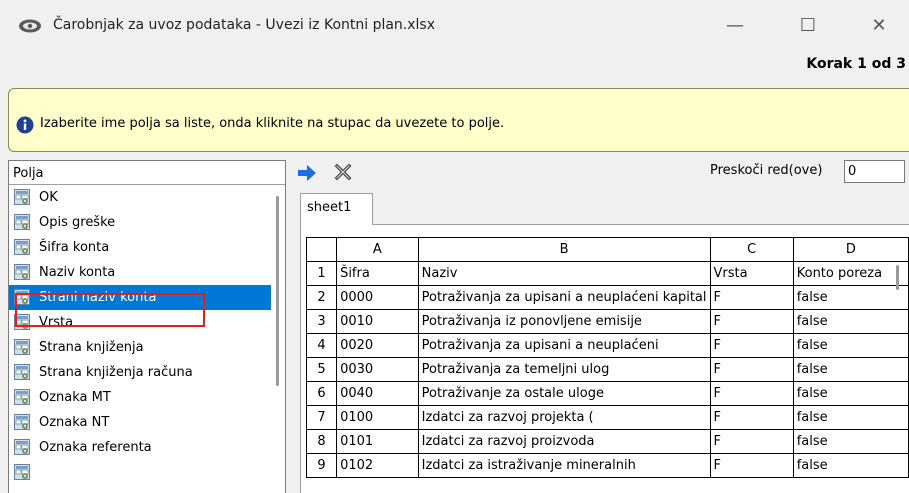 The height and width of the screenshot is (493, 909). I want to click on field-item: Naziv konta, so click(147, 272).